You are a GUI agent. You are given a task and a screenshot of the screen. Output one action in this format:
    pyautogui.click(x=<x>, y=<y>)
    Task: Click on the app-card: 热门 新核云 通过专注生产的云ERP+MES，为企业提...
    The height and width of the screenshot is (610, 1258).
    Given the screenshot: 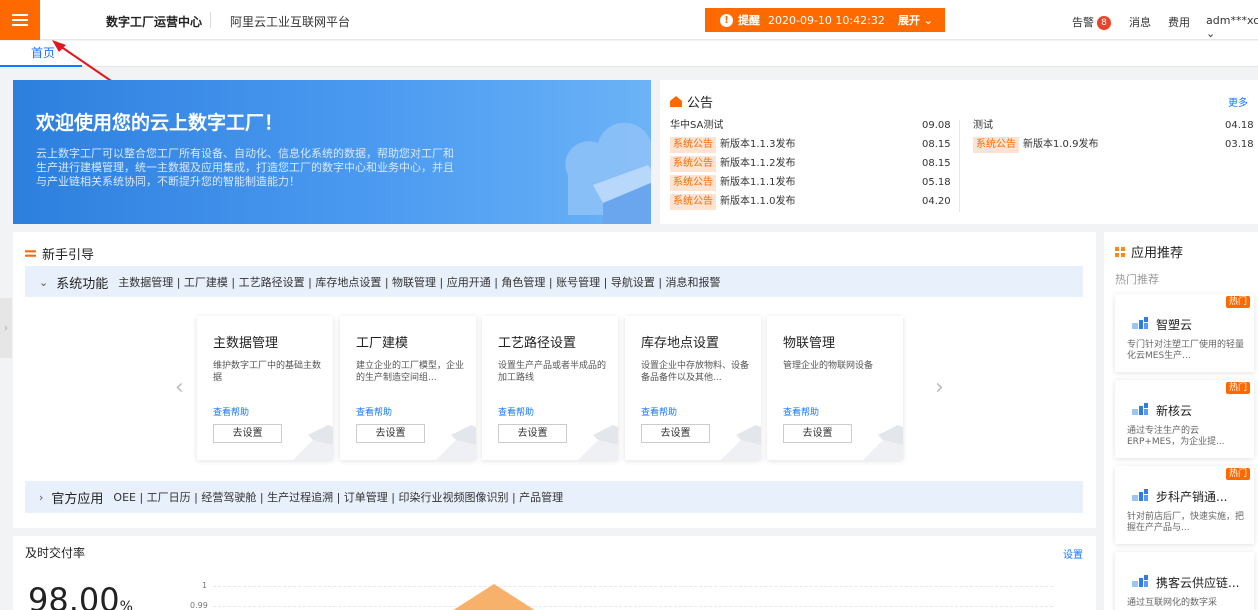 What is the action you would take?
    pyautogui.click(x=1184, y=419)
    